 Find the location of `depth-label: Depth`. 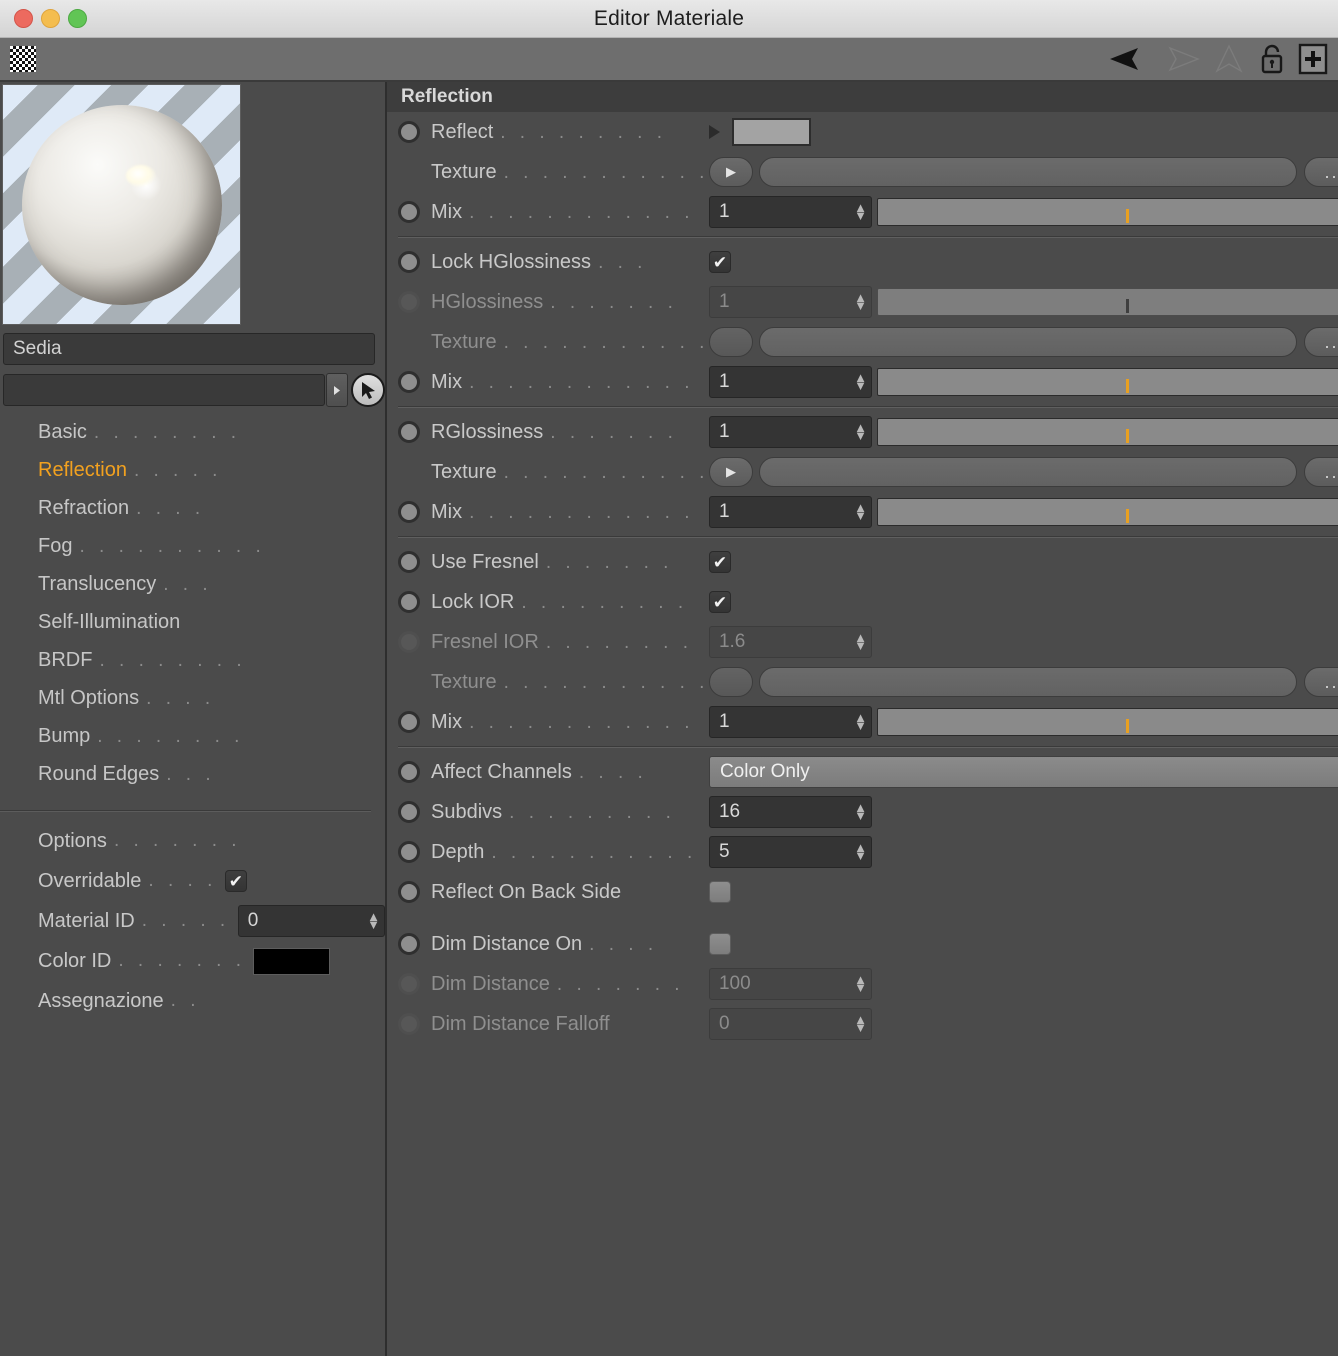

depth-label: Depth is located at coordinates (458, 851).